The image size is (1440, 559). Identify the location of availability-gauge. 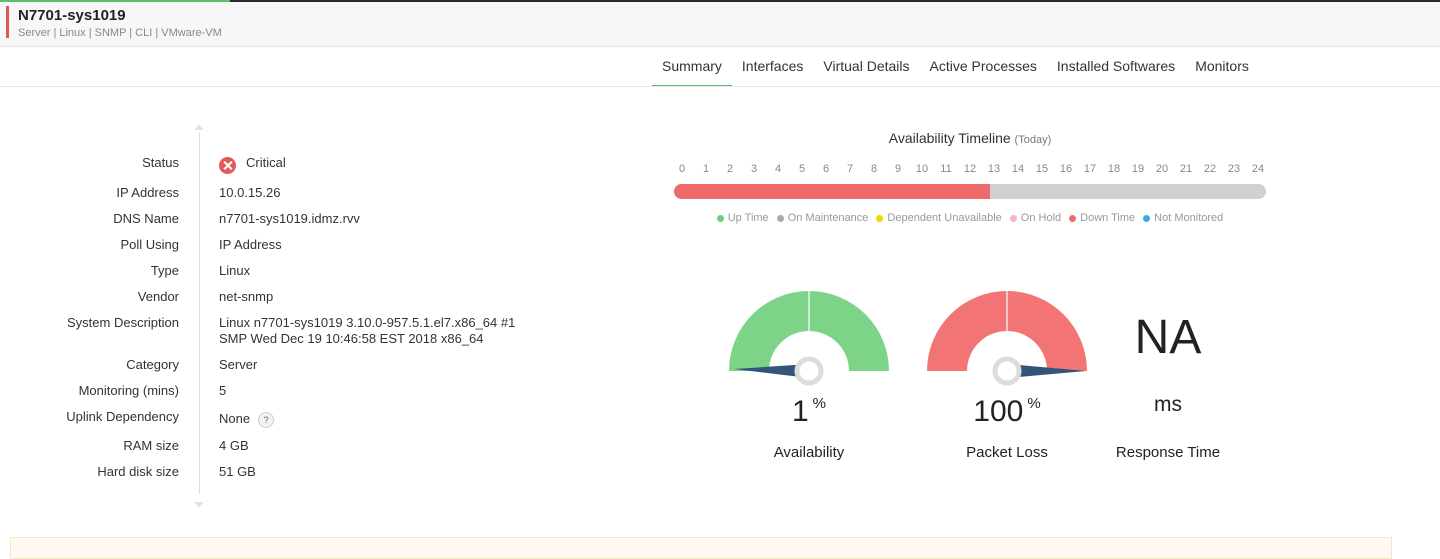
(809, 338).